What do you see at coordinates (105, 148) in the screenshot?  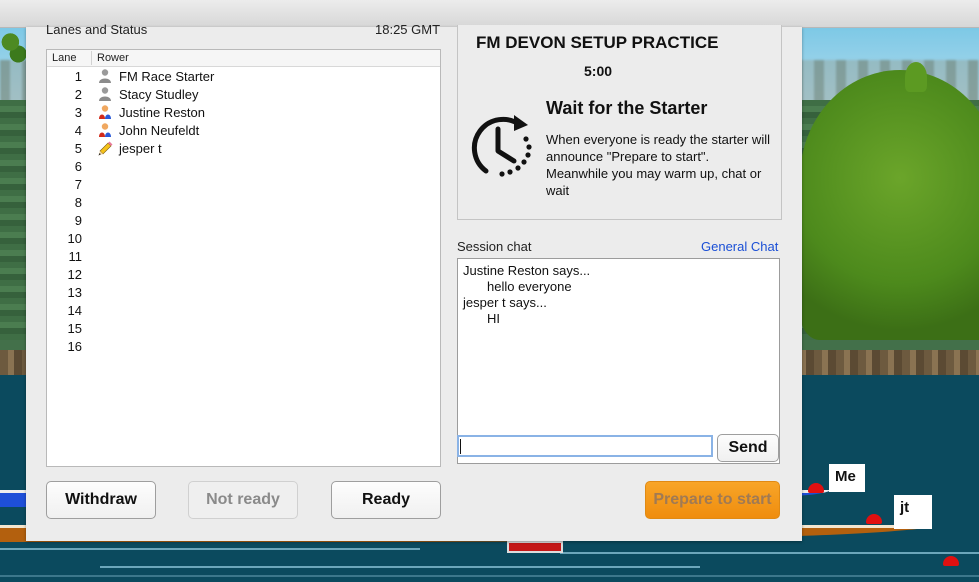 I see `pencil-icon` at bounding box center [105, 148].